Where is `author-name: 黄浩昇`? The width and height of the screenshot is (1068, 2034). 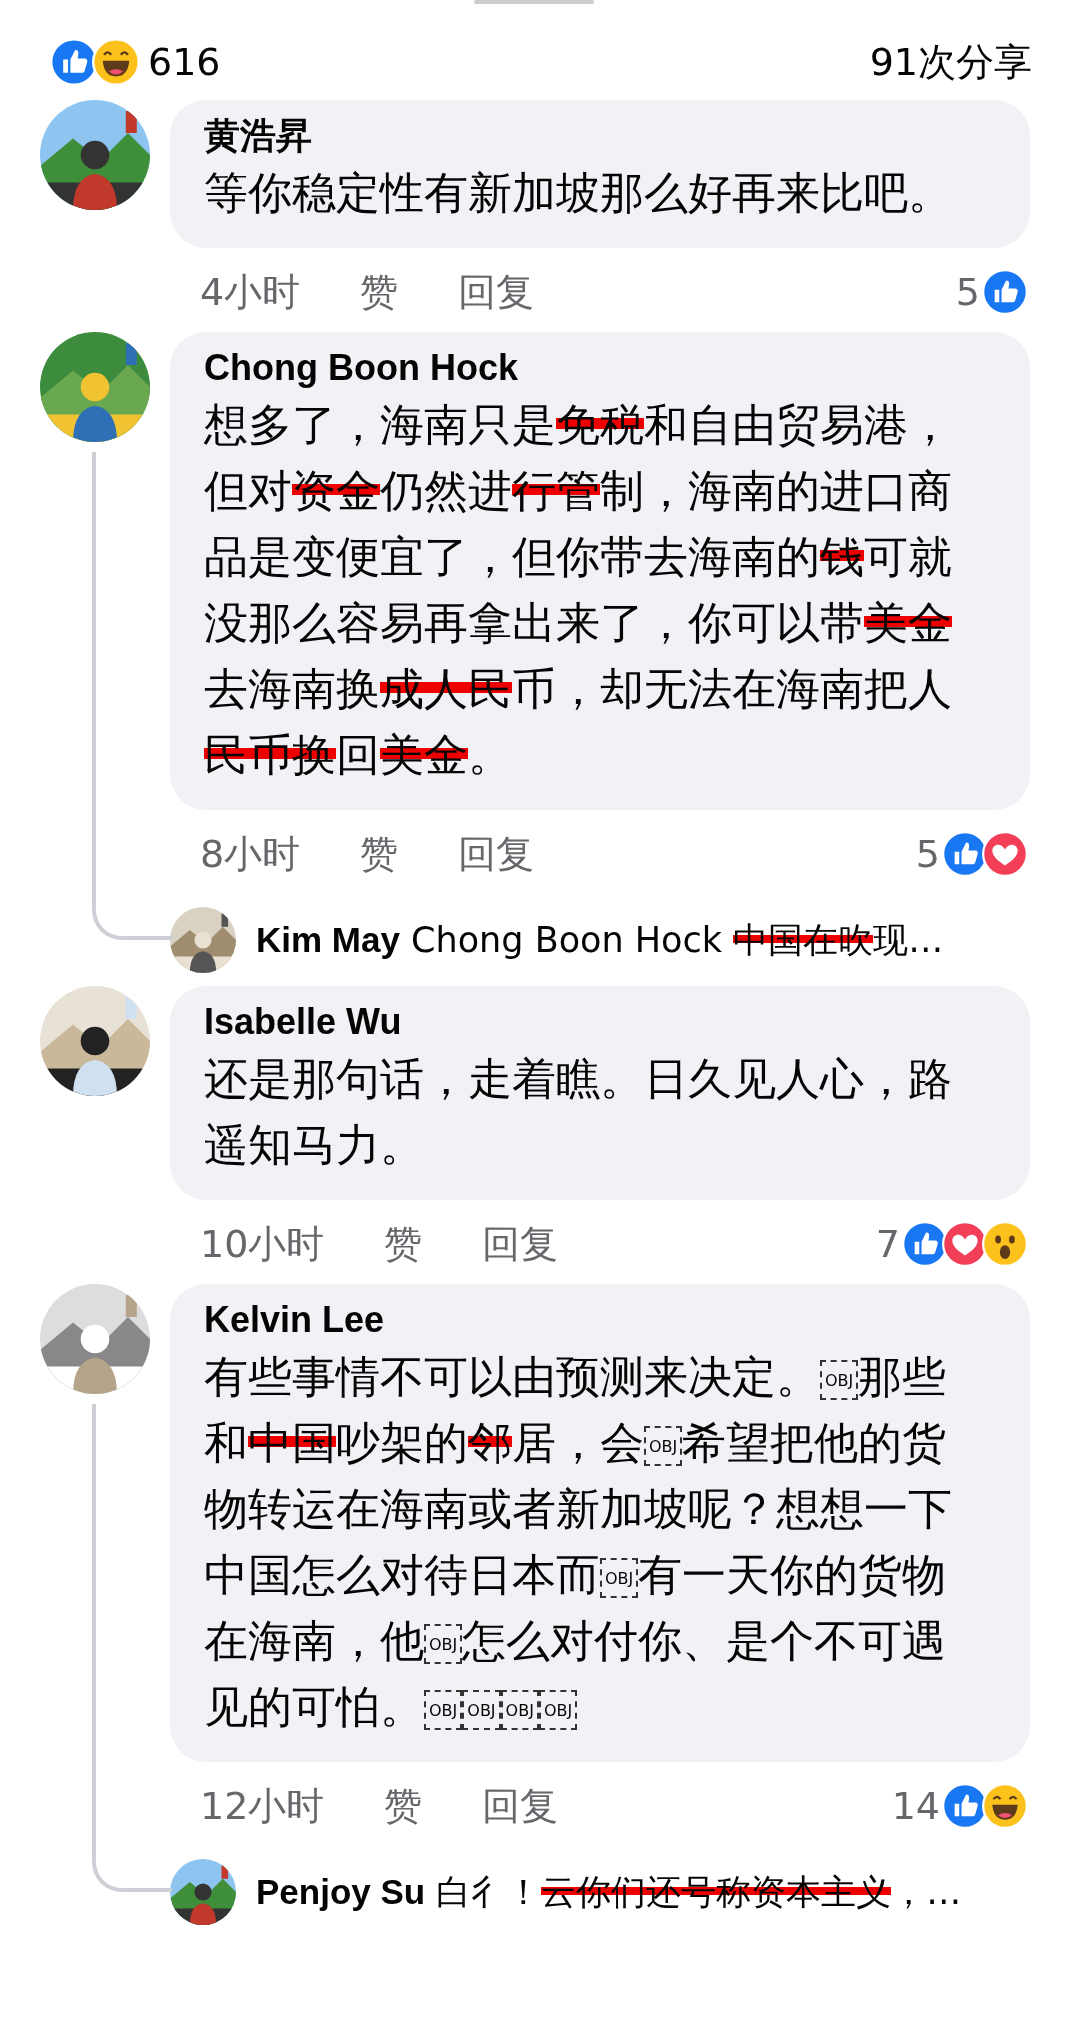 author-name: 黄浩昇 is located at coordinates (587, 136).